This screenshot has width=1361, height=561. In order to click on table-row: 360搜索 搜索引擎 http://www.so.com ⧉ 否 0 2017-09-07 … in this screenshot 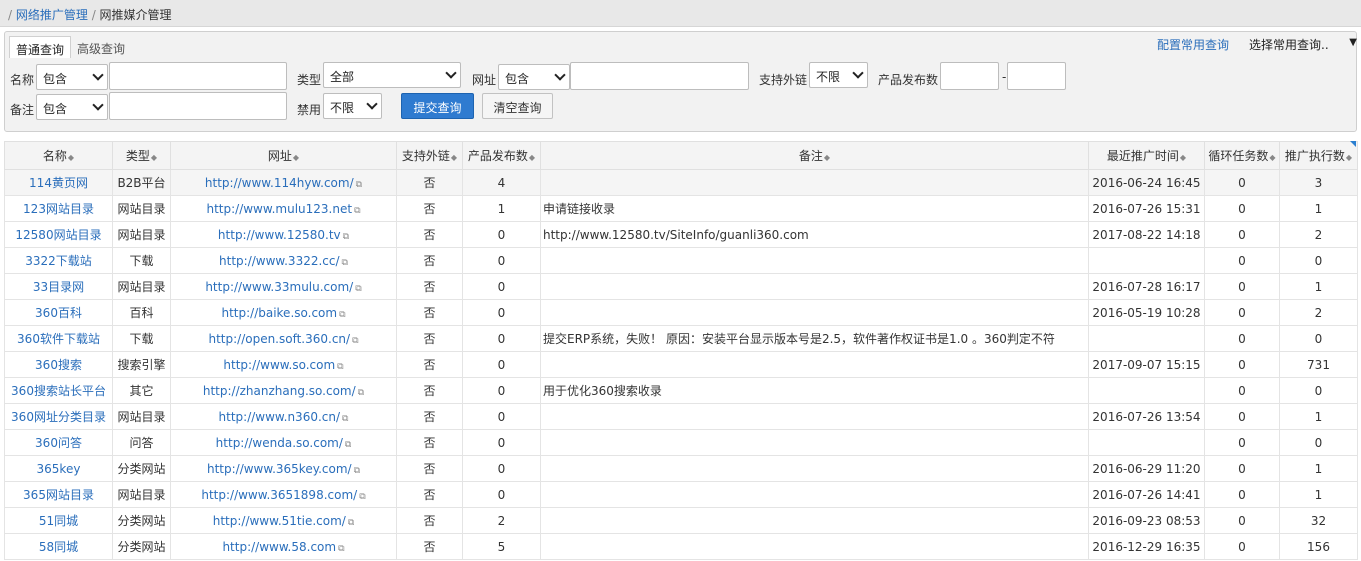, I will do `click(681, 364)`.